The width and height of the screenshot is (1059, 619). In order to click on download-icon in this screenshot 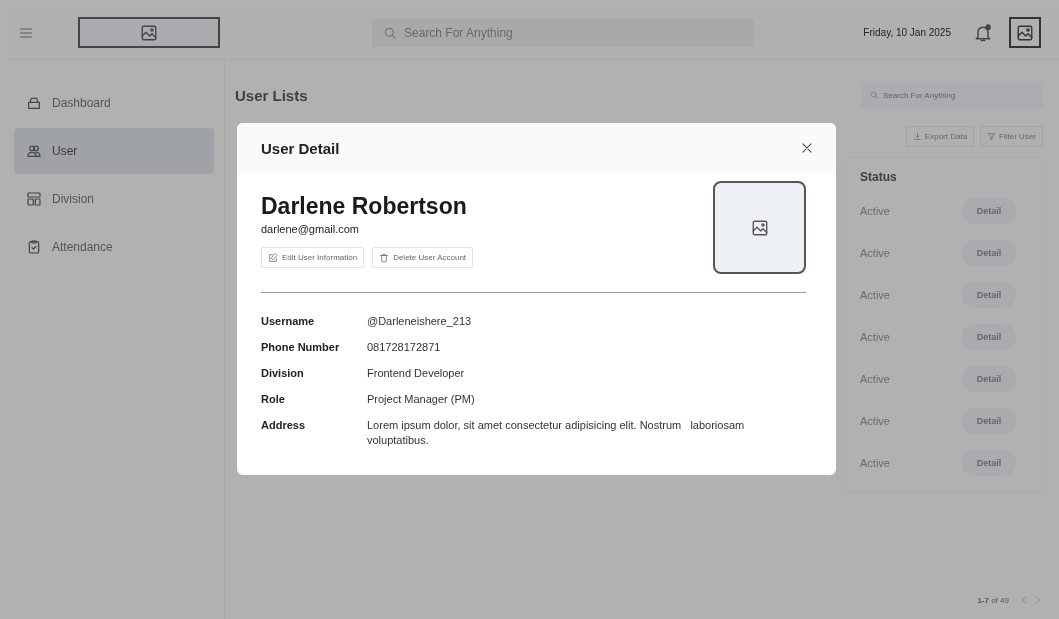, I will do `click(917, 136)`.